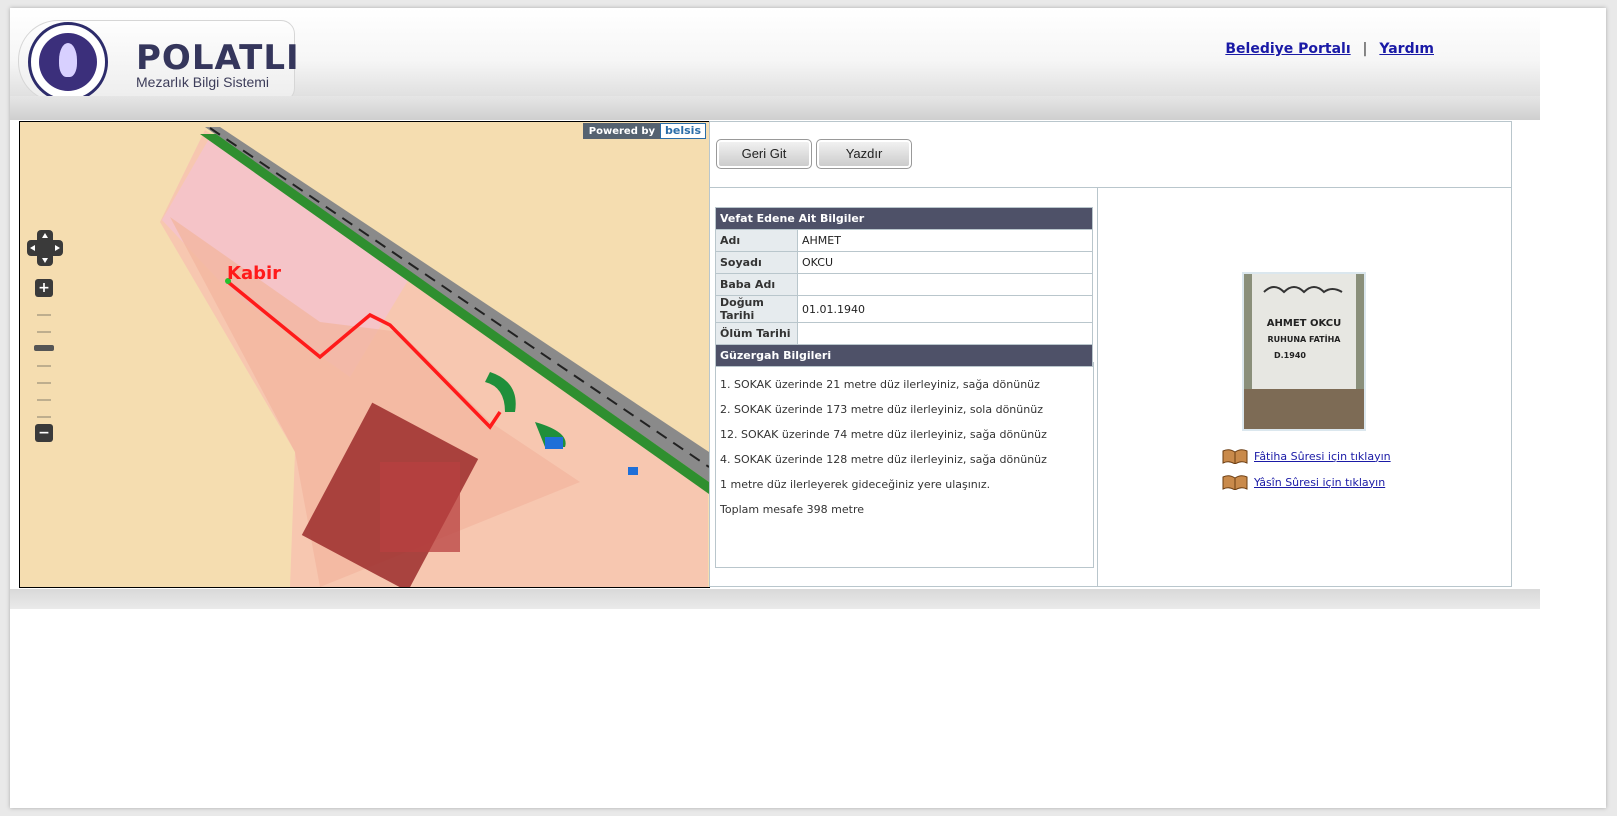 The image size is (1617, 816). I want to click on field-value: 01.01.1940, so click(945, 309).